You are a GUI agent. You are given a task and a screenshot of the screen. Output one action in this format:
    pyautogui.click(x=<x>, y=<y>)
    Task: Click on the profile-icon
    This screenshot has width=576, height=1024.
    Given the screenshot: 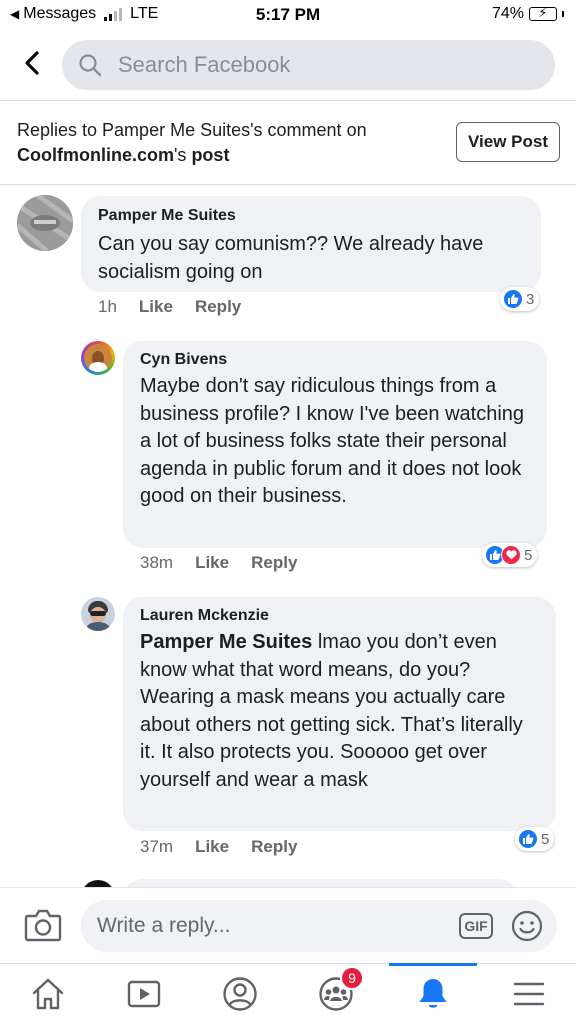 What is the action you would take?
    pyautogui.click(x=240, y=994)
    